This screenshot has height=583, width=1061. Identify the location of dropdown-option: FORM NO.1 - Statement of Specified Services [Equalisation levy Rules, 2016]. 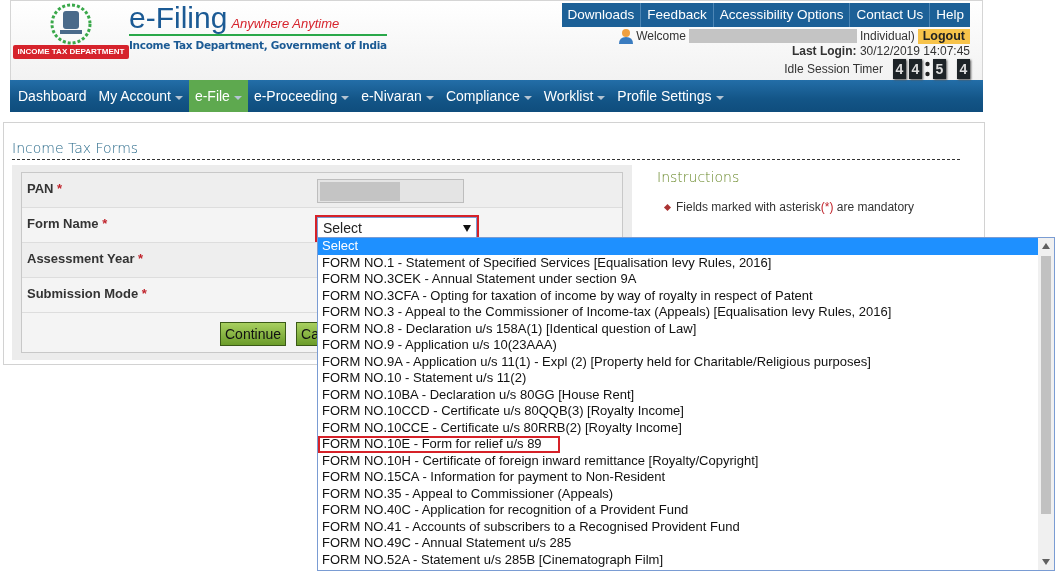
(678, 262).